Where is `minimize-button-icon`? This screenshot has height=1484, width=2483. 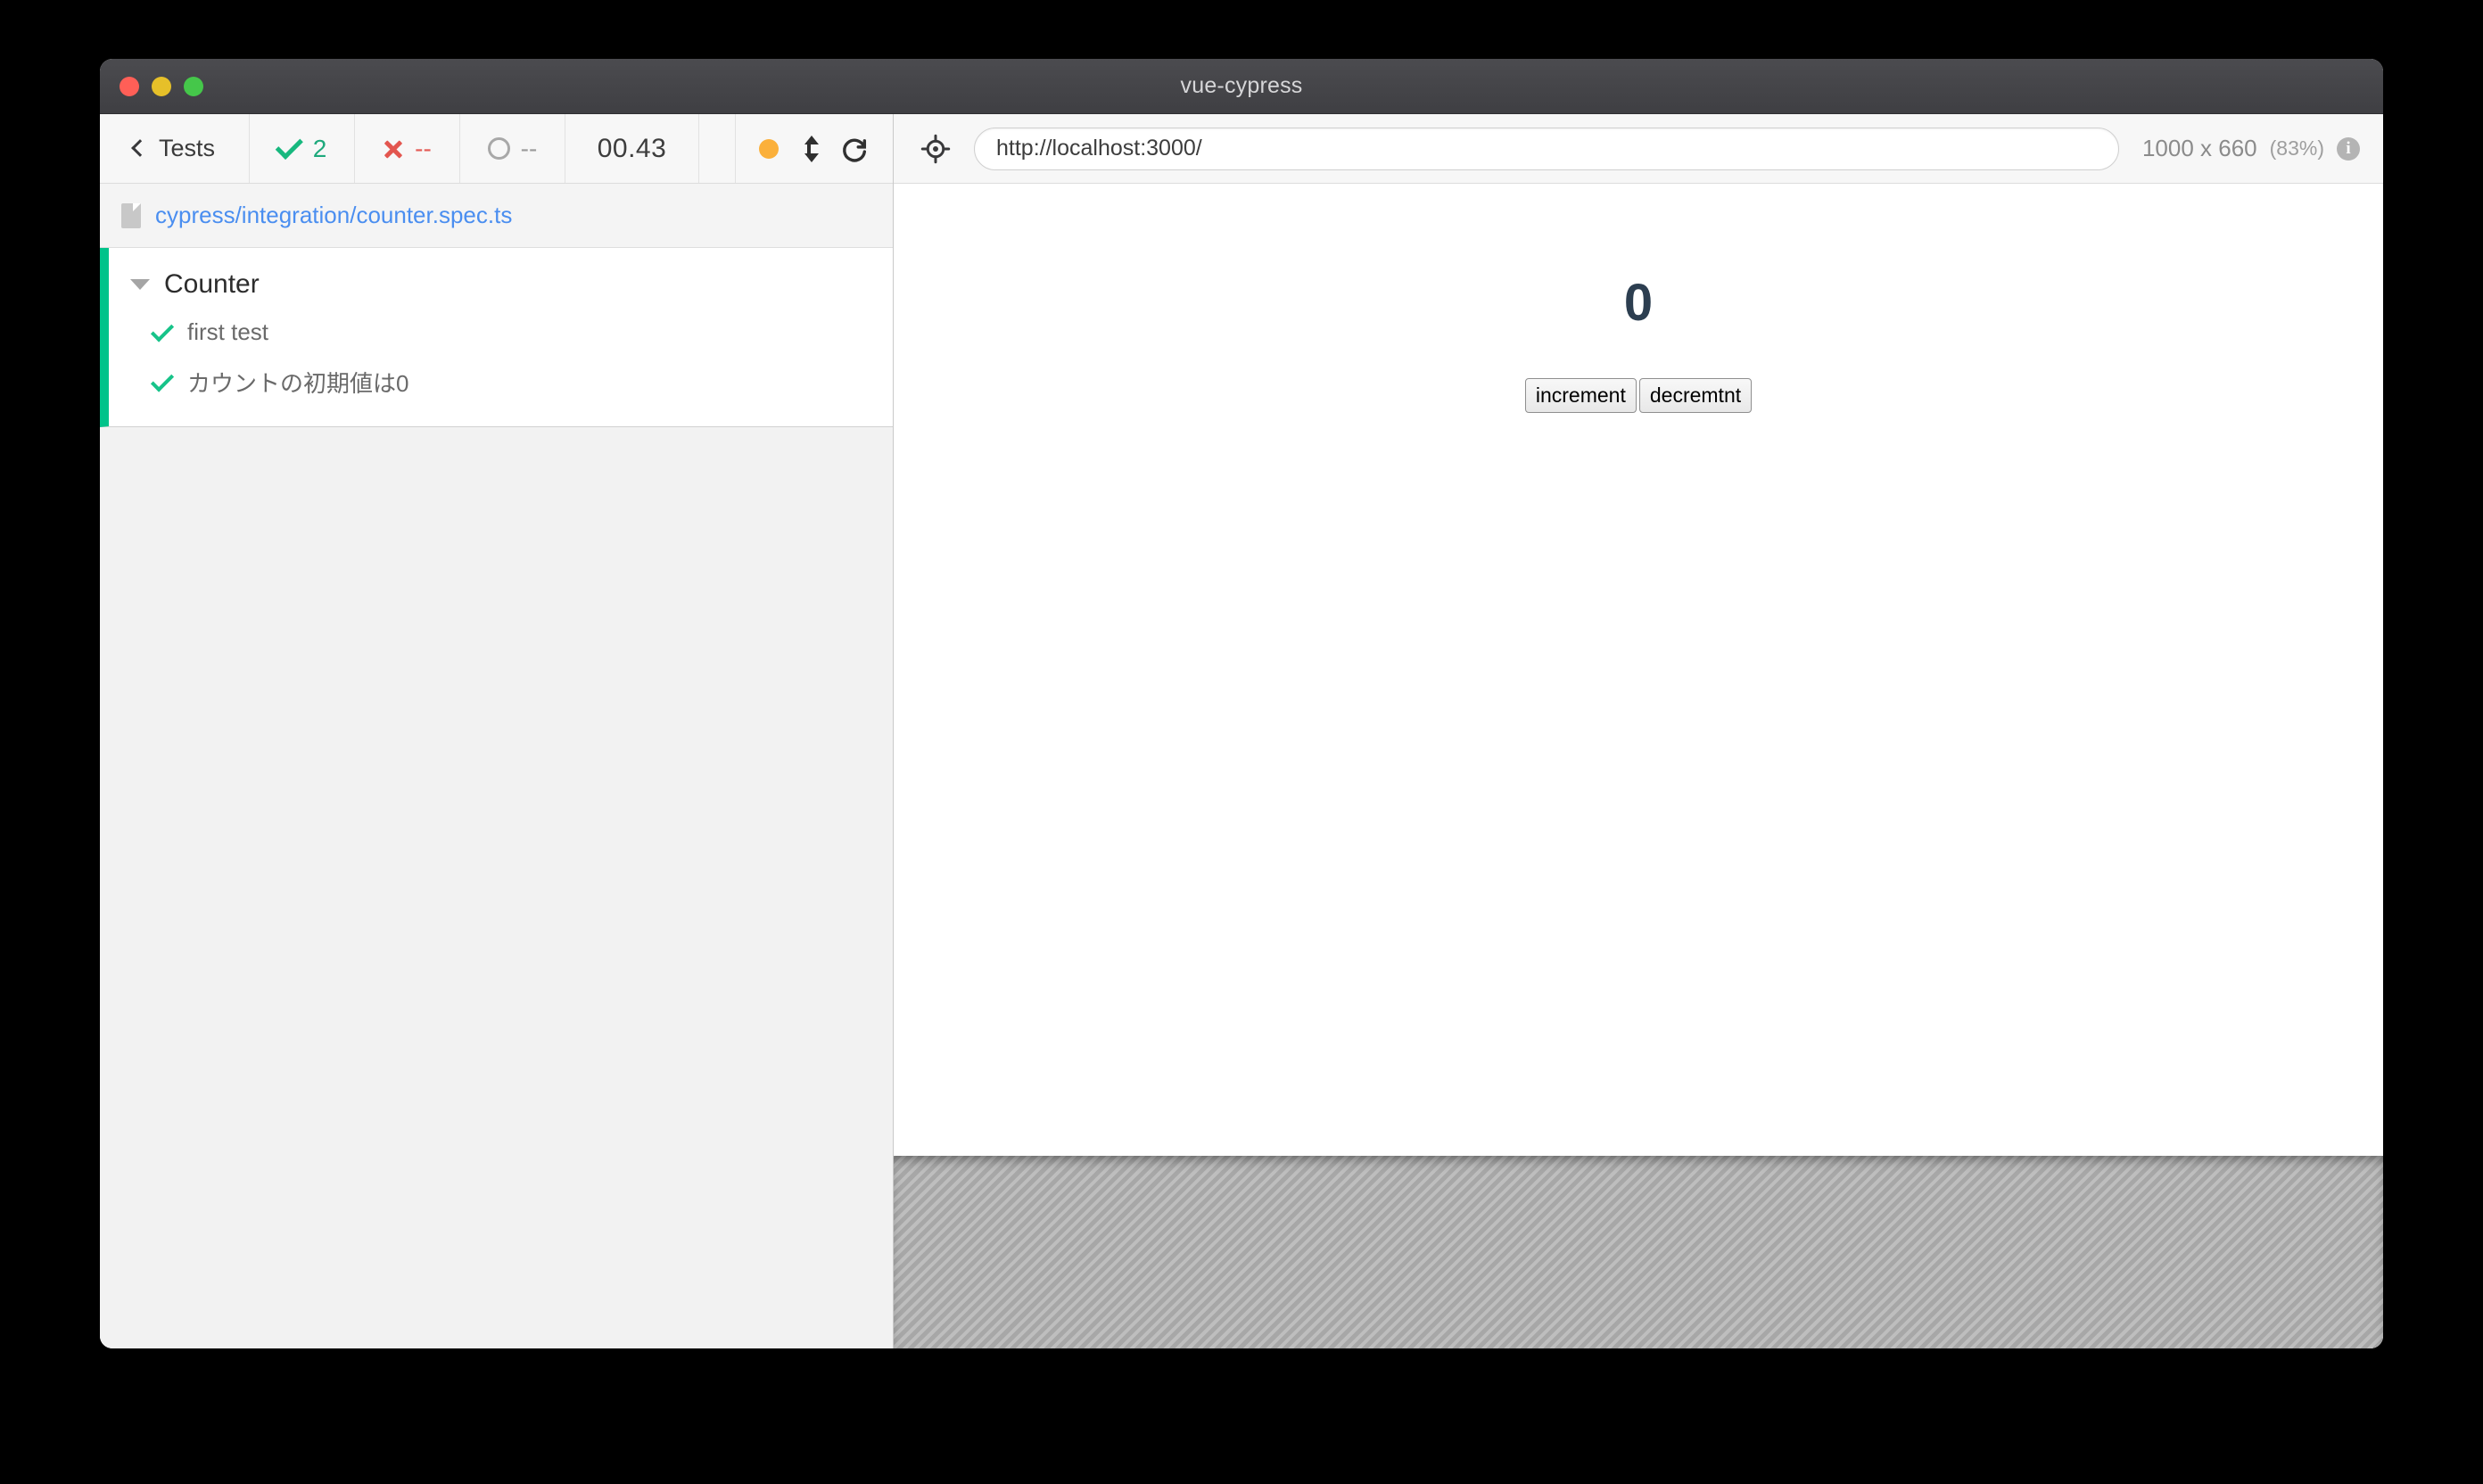 minimize-button-icon is located at coordinates (161, 86).